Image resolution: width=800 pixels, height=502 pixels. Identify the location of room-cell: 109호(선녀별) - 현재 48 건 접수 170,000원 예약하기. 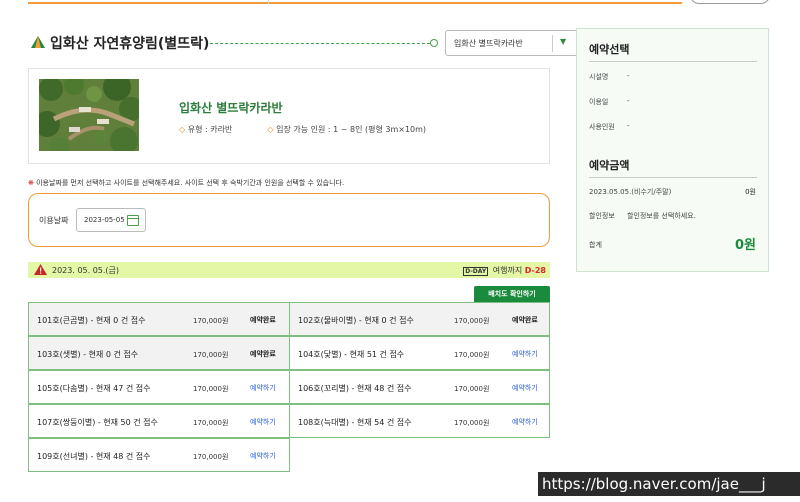
(159, 455).